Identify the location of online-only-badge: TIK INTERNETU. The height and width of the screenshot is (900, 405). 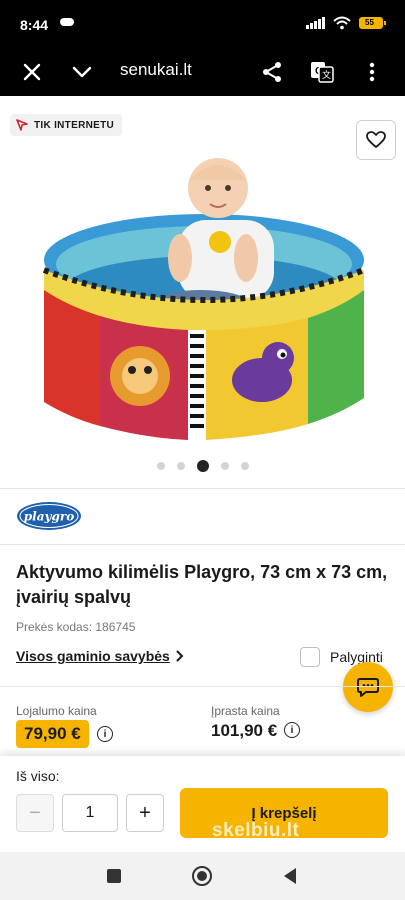
(66, 125).